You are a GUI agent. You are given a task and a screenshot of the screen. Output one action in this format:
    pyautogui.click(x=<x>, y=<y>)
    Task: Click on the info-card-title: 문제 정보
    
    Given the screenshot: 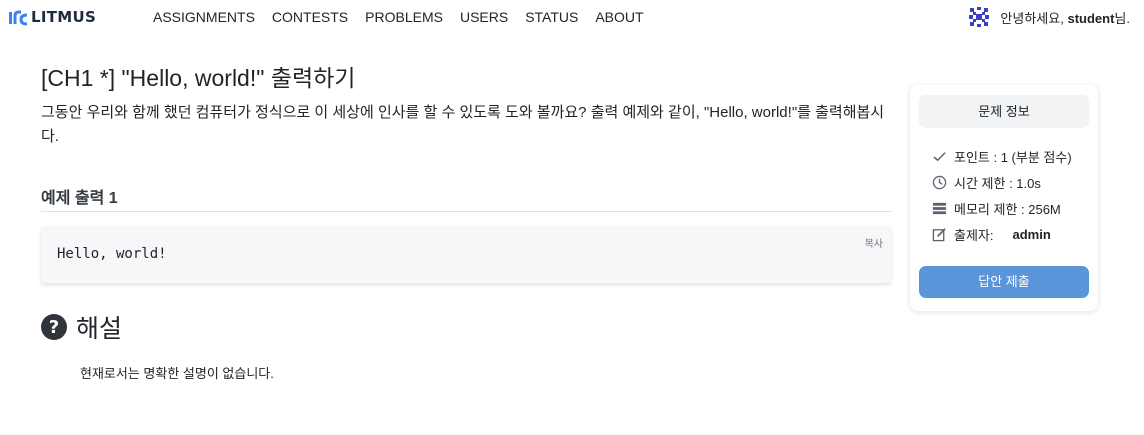 What is the action you would take?
    pyautogui.click(x=1004, y=111)
    